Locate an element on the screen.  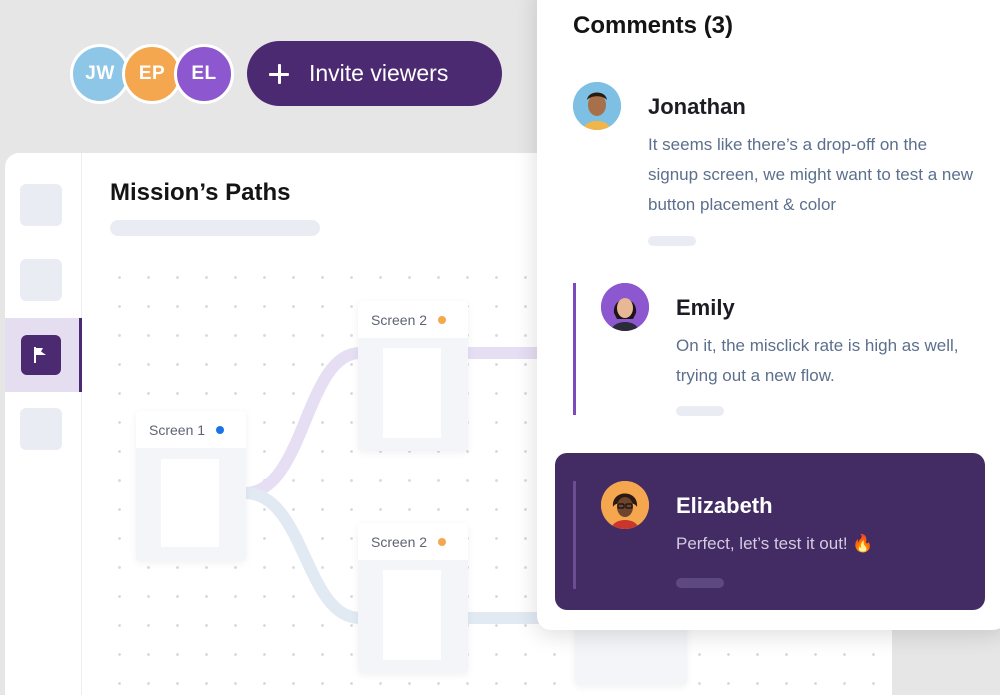
avatar-initials: EL is located at coordinates (204, 73).